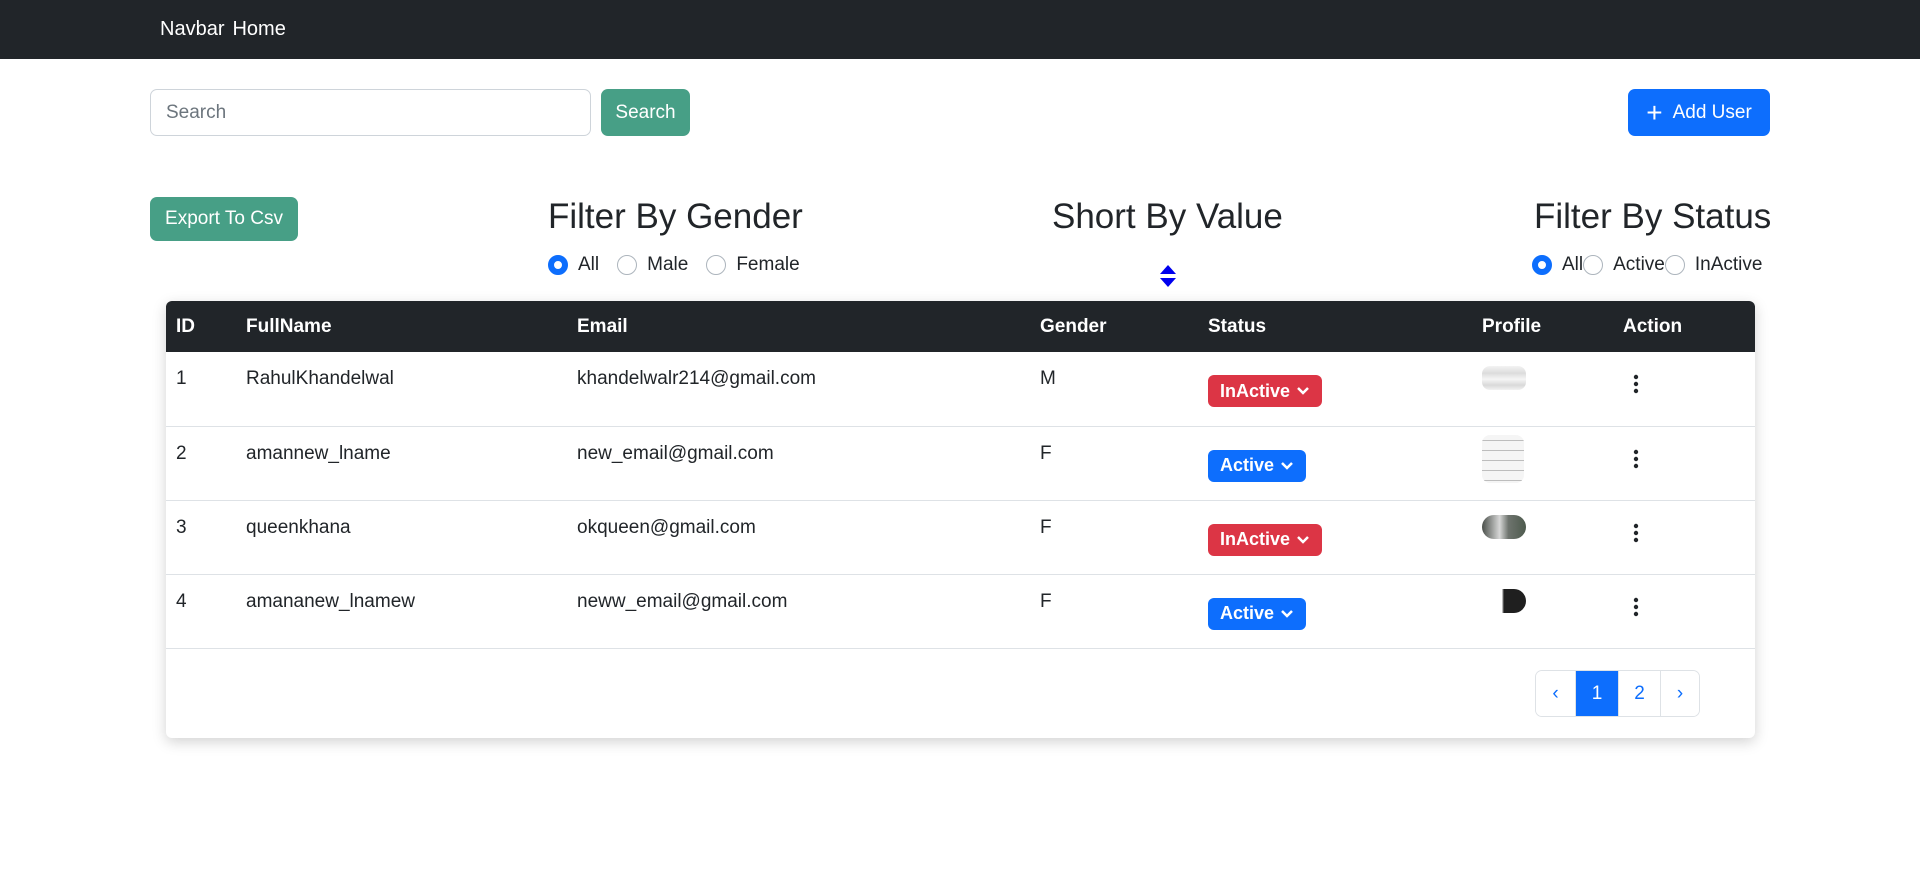 The height and width of the screenshot is (896, 1920). I want to click on status-filter-group: All Active InActive, so click(1647, 265).